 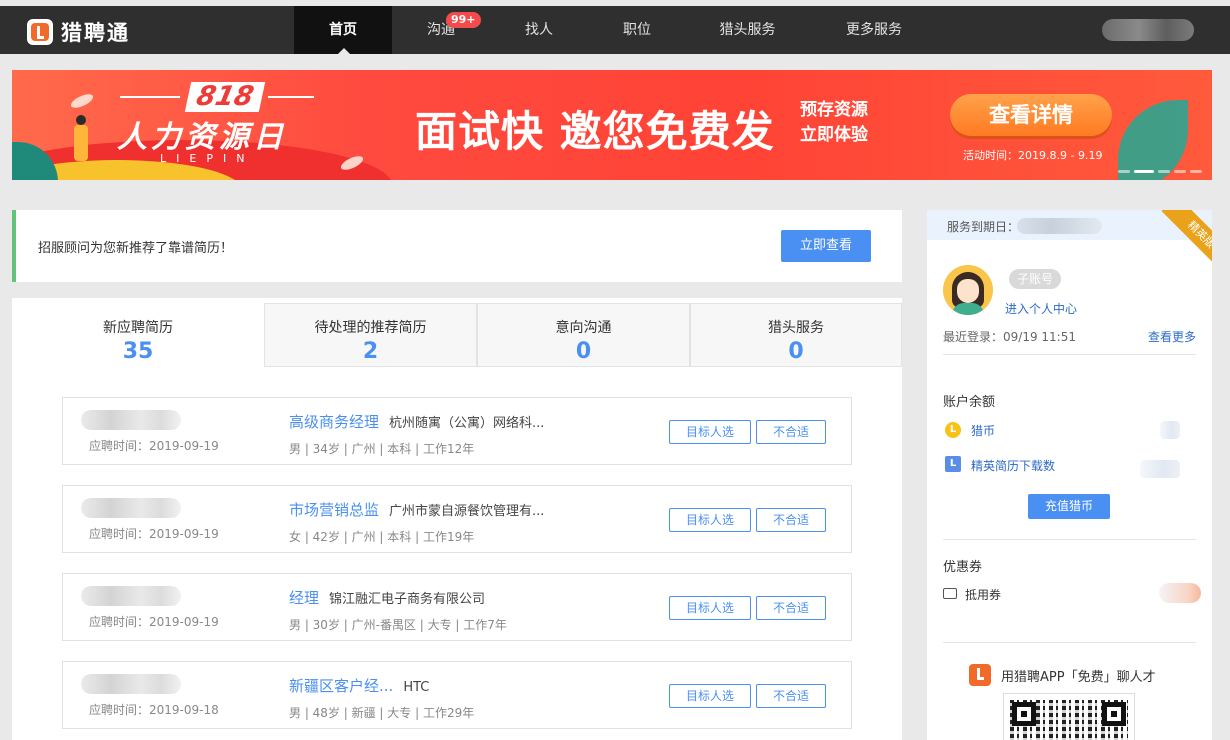 What do you see at coordinates (1160, 469) in the screenshot?
I see `resume-download-count` at bounding box center [1160, 469].